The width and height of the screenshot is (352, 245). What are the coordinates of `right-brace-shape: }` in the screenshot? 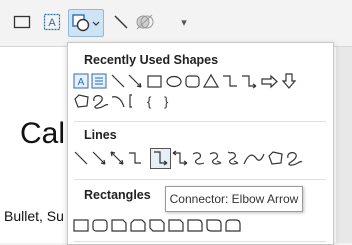 It's located at (166, 101).